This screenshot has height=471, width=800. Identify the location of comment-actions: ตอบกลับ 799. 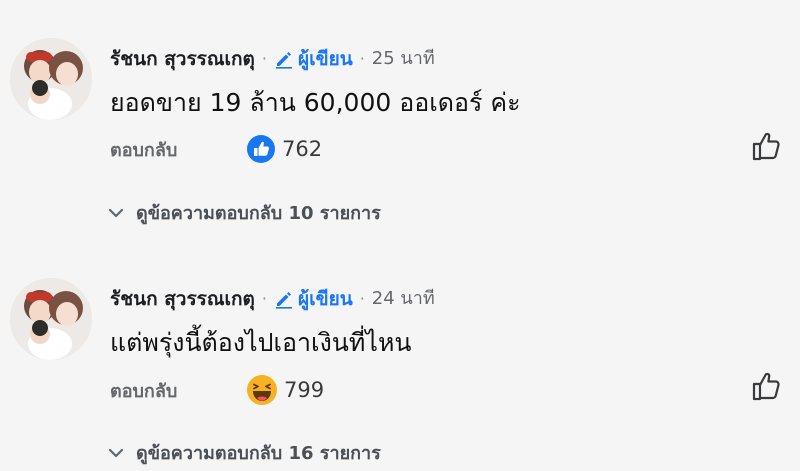
(217, 390).